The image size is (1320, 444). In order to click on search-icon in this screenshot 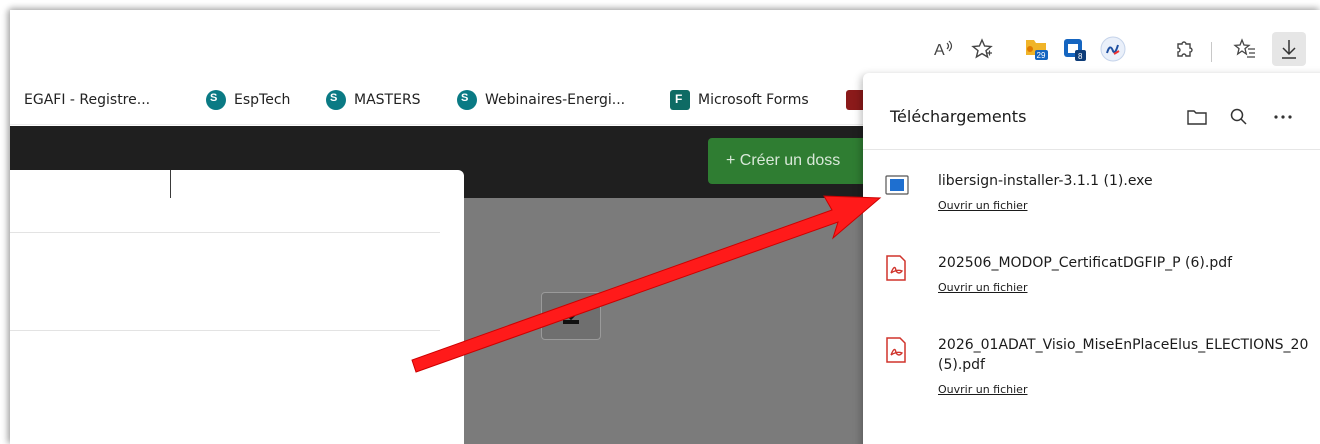, I will do `click(1239, 117)`.